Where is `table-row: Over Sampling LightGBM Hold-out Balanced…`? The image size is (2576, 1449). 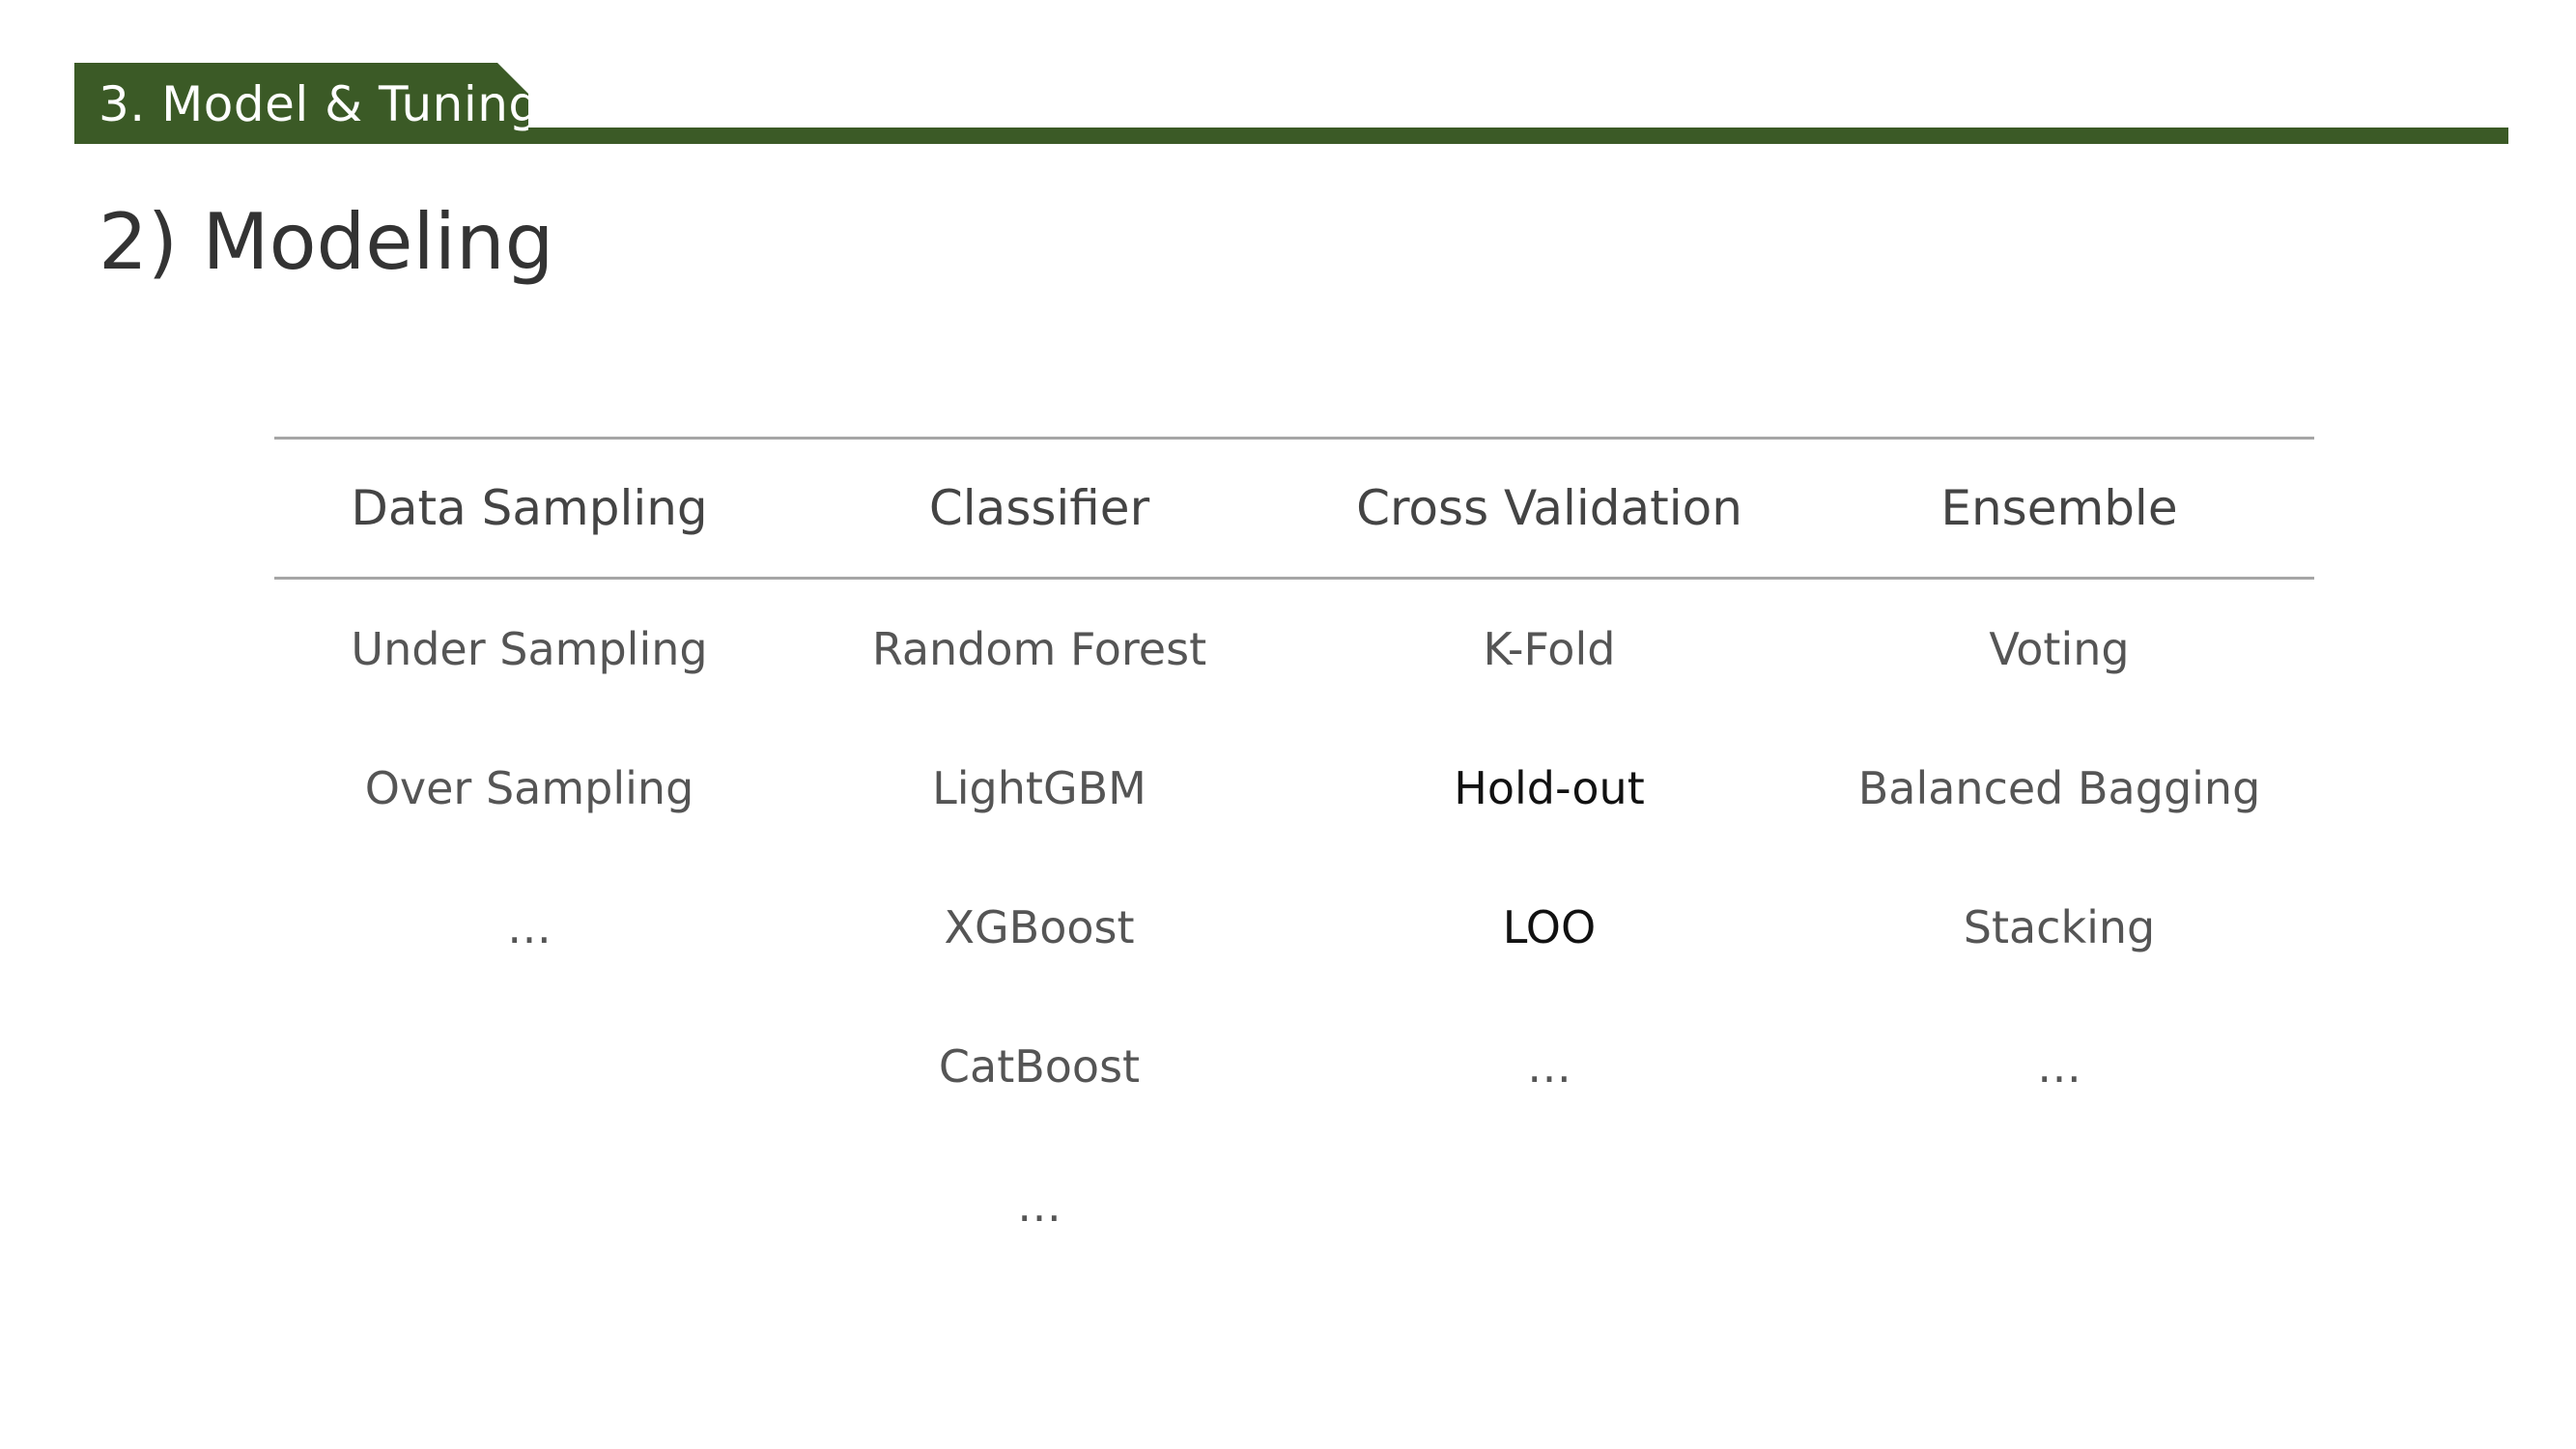 table-row: Over Sampling LightGBM Hold-out Balanced… is located at coordinates (1294, 788).